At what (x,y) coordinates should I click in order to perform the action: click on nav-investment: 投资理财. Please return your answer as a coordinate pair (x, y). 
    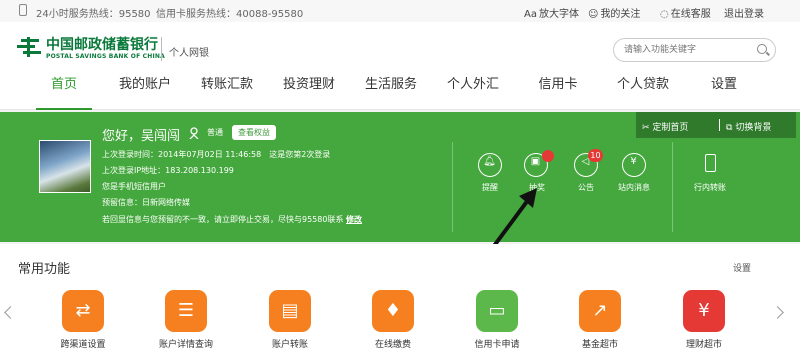
    Looking at the image, I should click on (309, 89).